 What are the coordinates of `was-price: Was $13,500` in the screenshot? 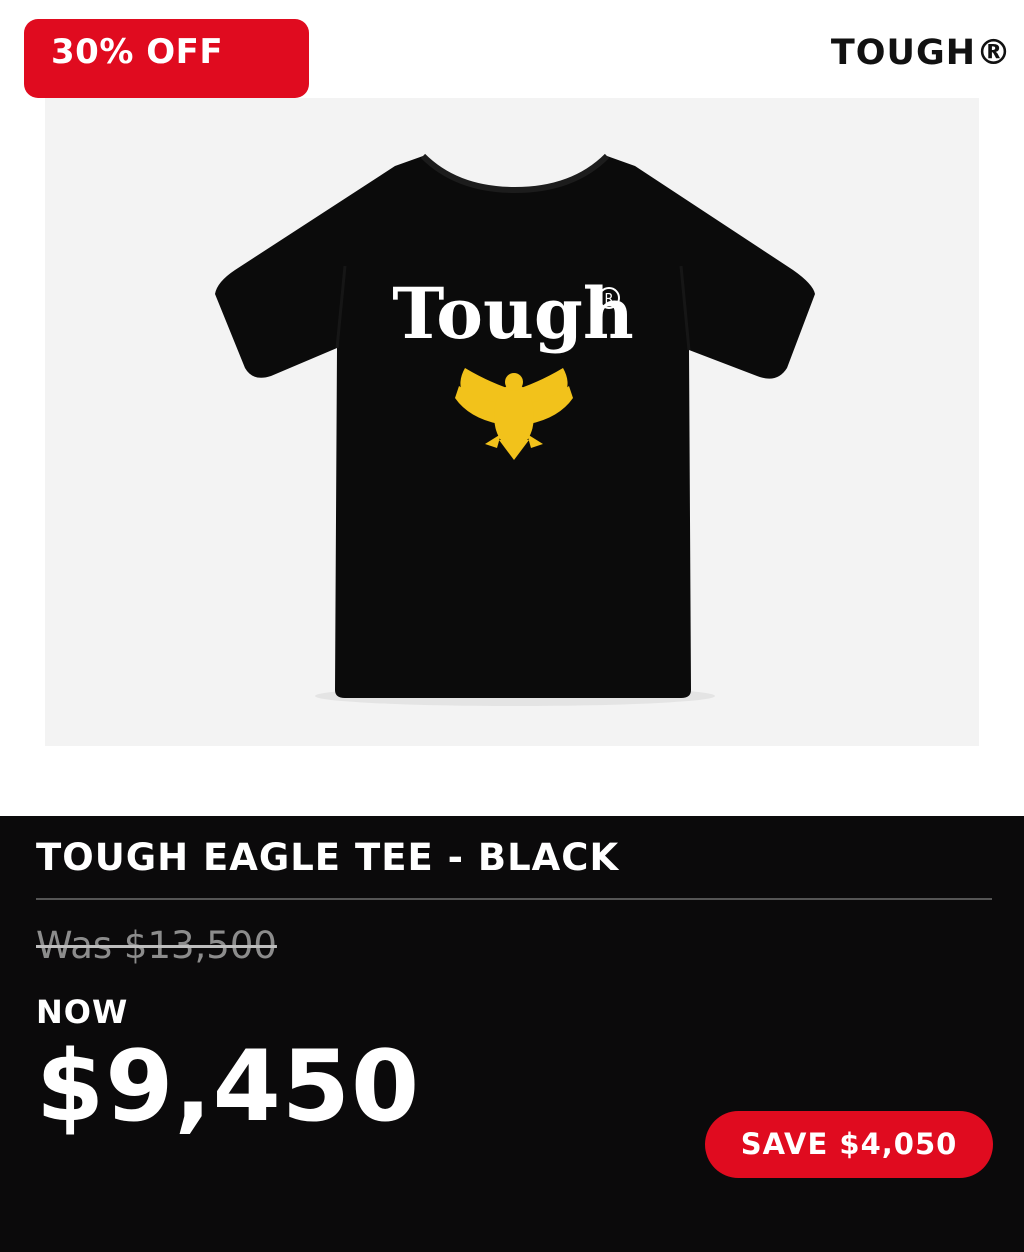 It's located at (156, 945).